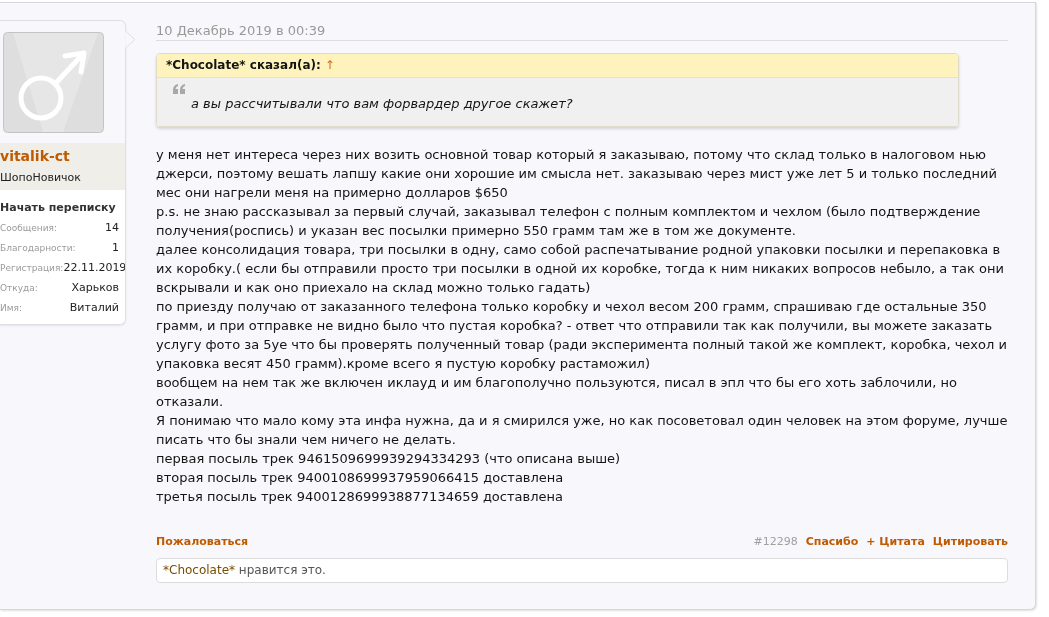 This screenshot has height=617, width=1049. Describe the element at coordinates (115, 248) in the screenshot. I see `stat-value: 1` at that location.